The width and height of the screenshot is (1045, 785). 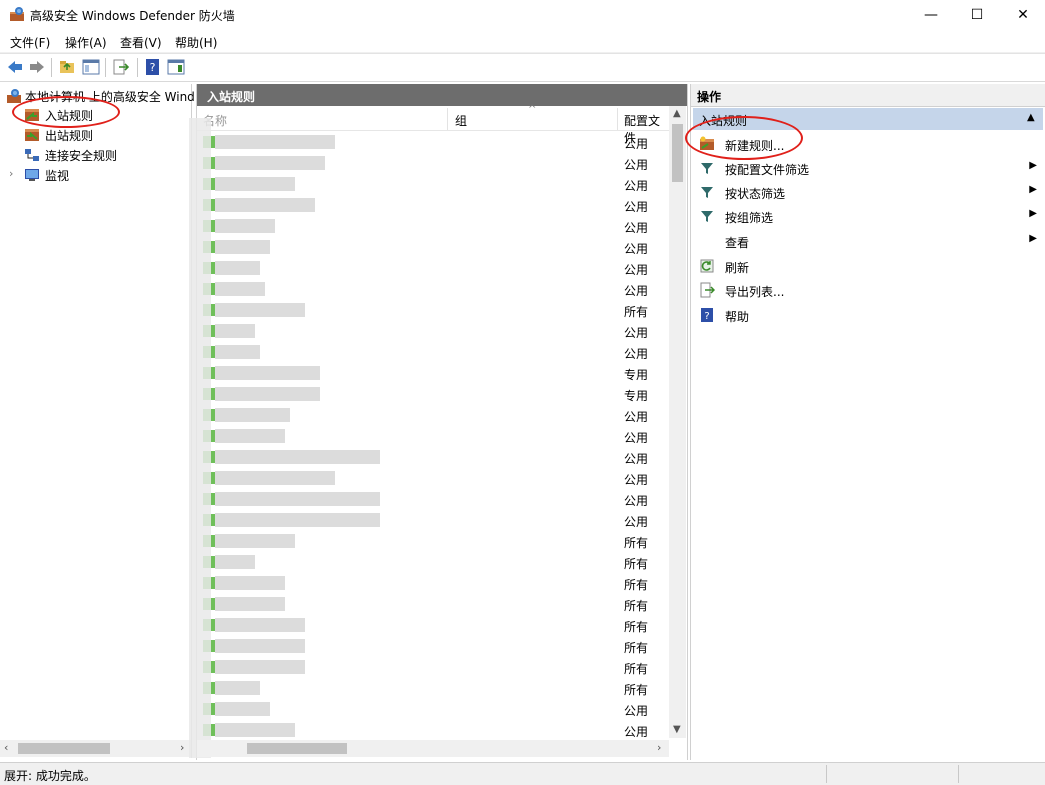 What do you see at coordinates (91, 67) in the screenshot?
I see `show-tree-icon` at bounding box center [91, 67].